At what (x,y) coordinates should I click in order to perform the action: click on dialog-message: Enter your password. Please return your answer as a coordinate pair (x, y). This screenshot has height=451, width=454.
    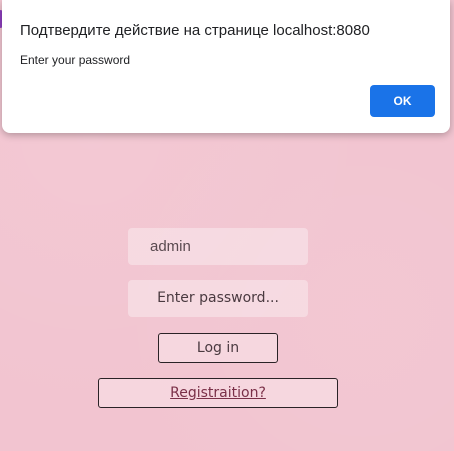
    Looking at the image, I should click on (75, 60).